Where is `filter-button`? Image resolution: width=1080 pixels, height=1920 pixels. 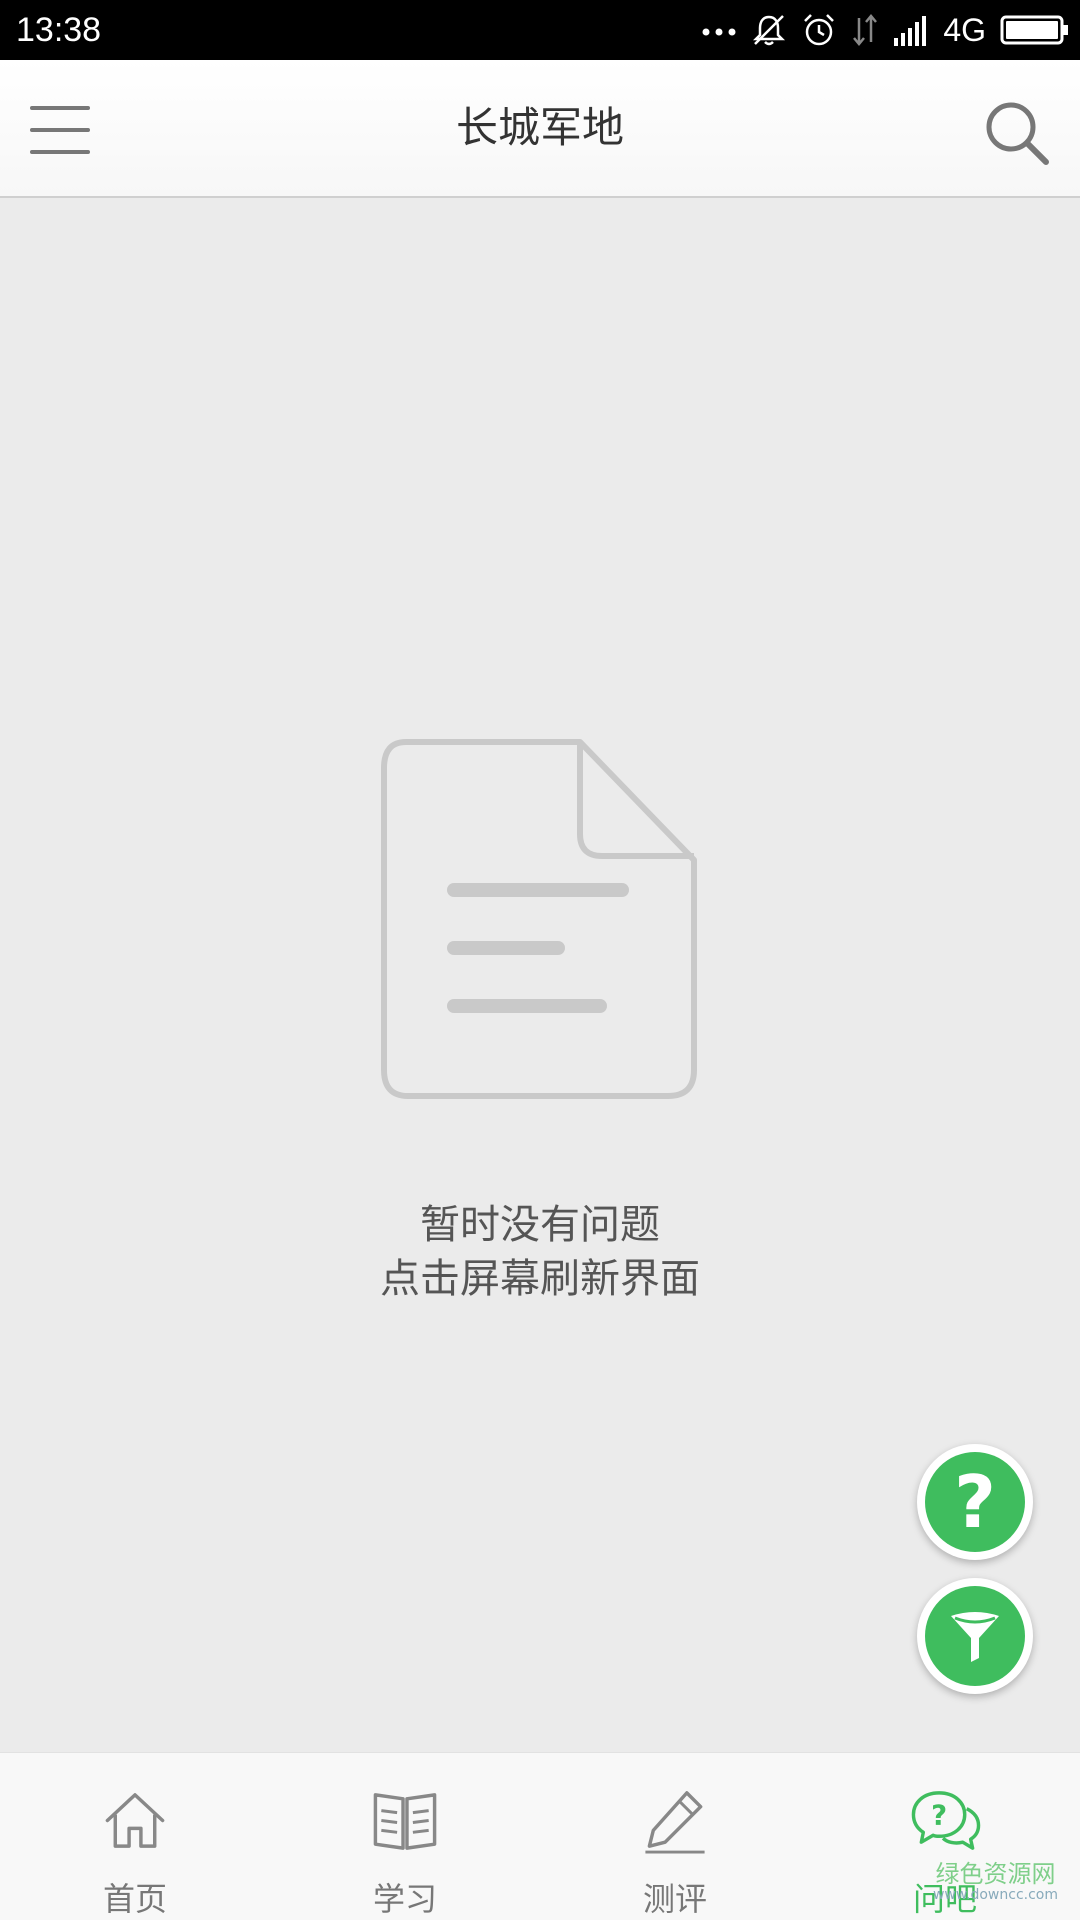
filter-button is located at coordinates (975, 1636).